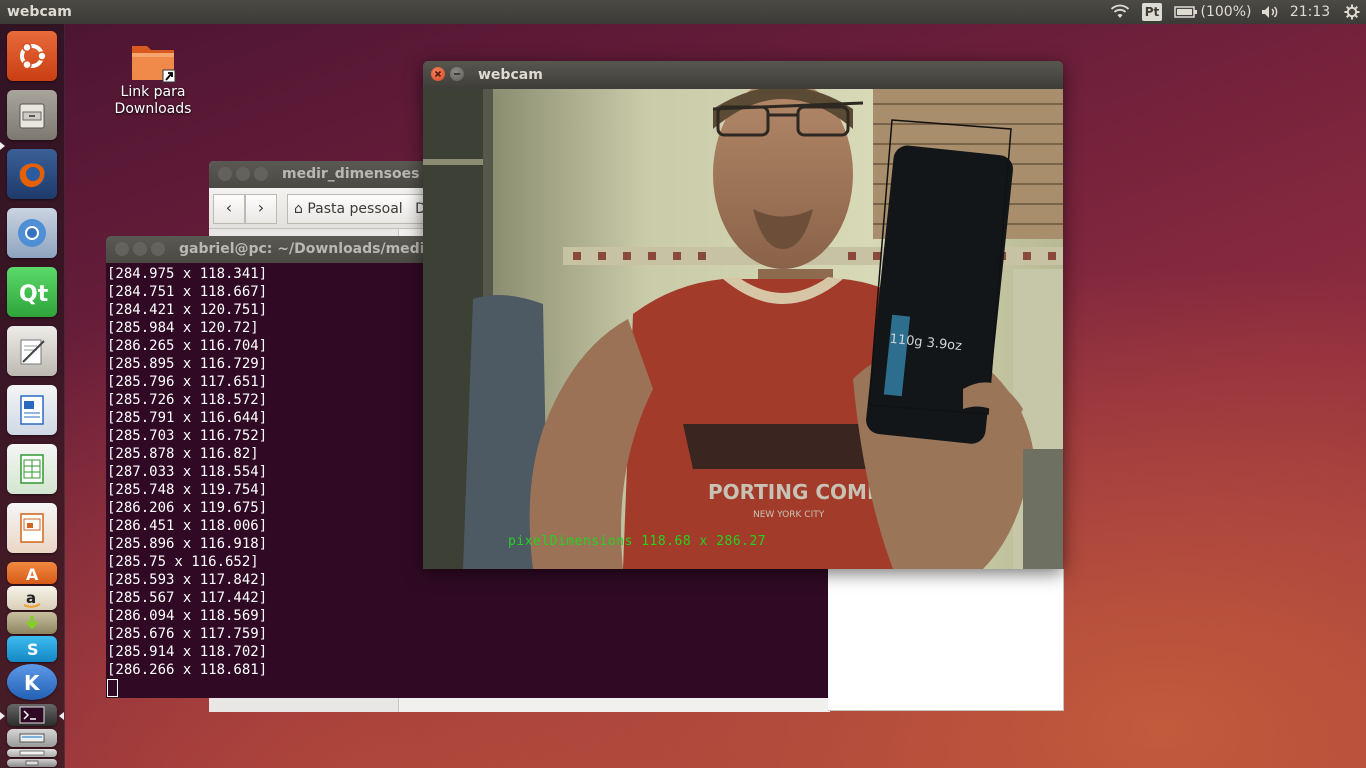 The height and width of the screenshot is (768, 1366). I want to click on path-home-label: Pasta pessoal, so click(355, 209).